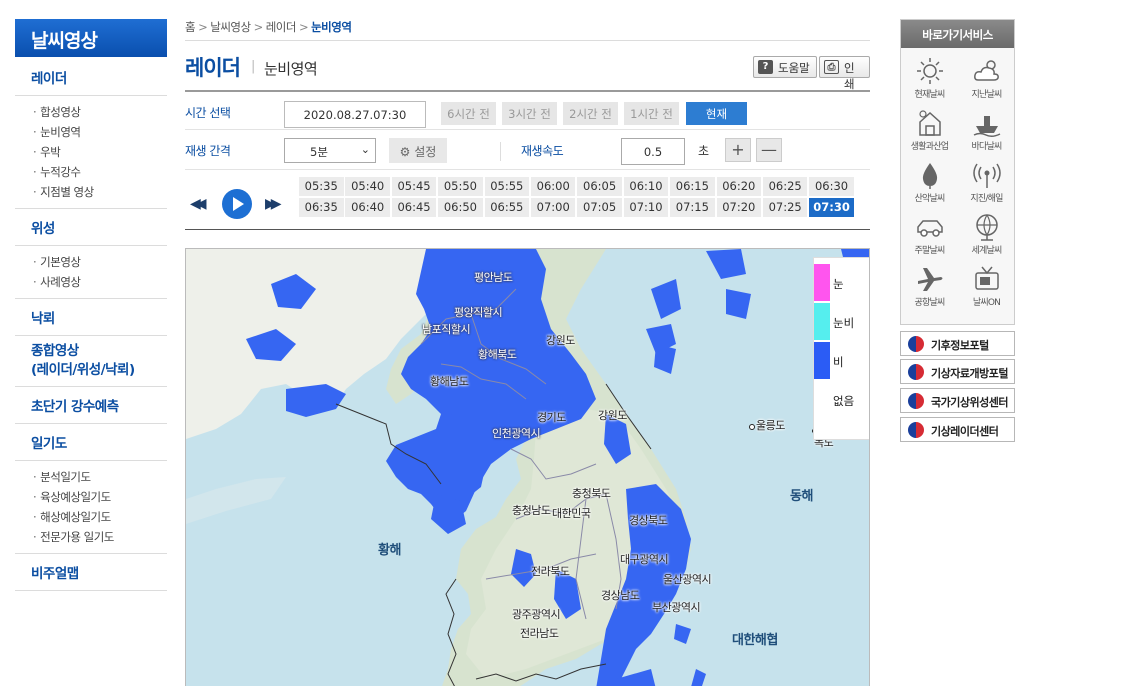  Describe the element at coordinates (553, 207) in the screenshot. I see `frame-time-button: 07:00` at that location.